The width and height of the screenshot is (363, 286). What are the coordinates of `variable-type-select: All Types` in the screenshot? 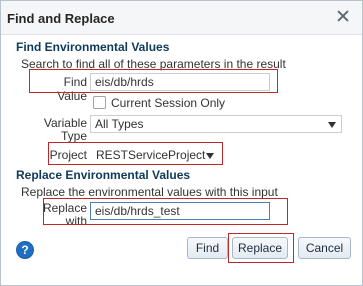 It's located at (216, 124).